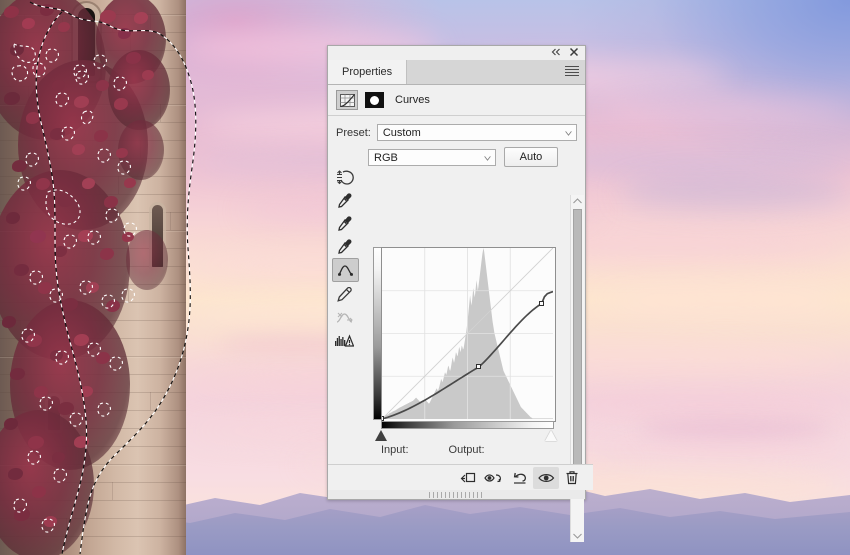  I want to click on trash-icon, so click(572, 478).